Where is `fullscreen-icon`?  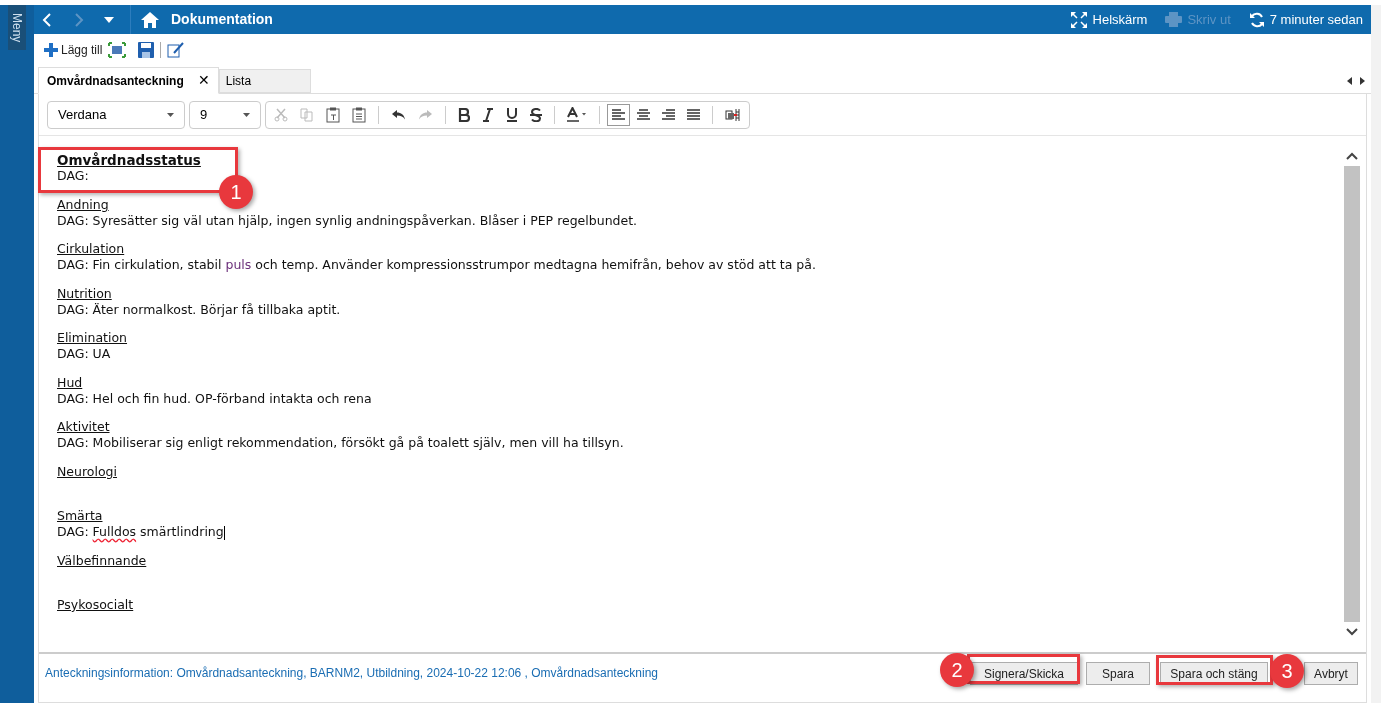
fullscreen-icon is located at coordinates (1078, 19).